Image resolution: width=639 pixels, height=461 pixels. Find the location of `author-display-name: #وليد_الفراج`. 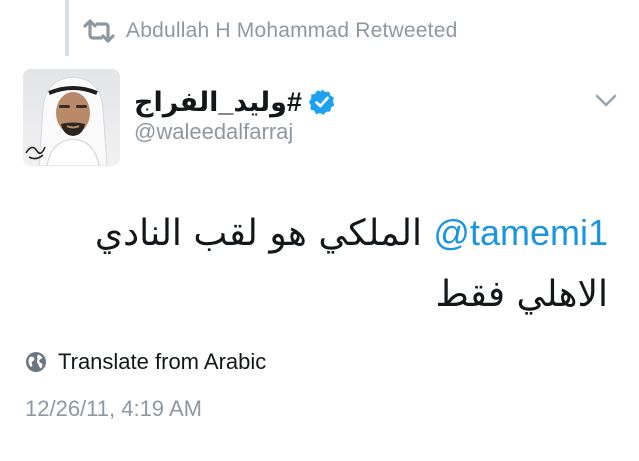

author-display-name: #وليد_الفراج is located at coordinates (218, 102).